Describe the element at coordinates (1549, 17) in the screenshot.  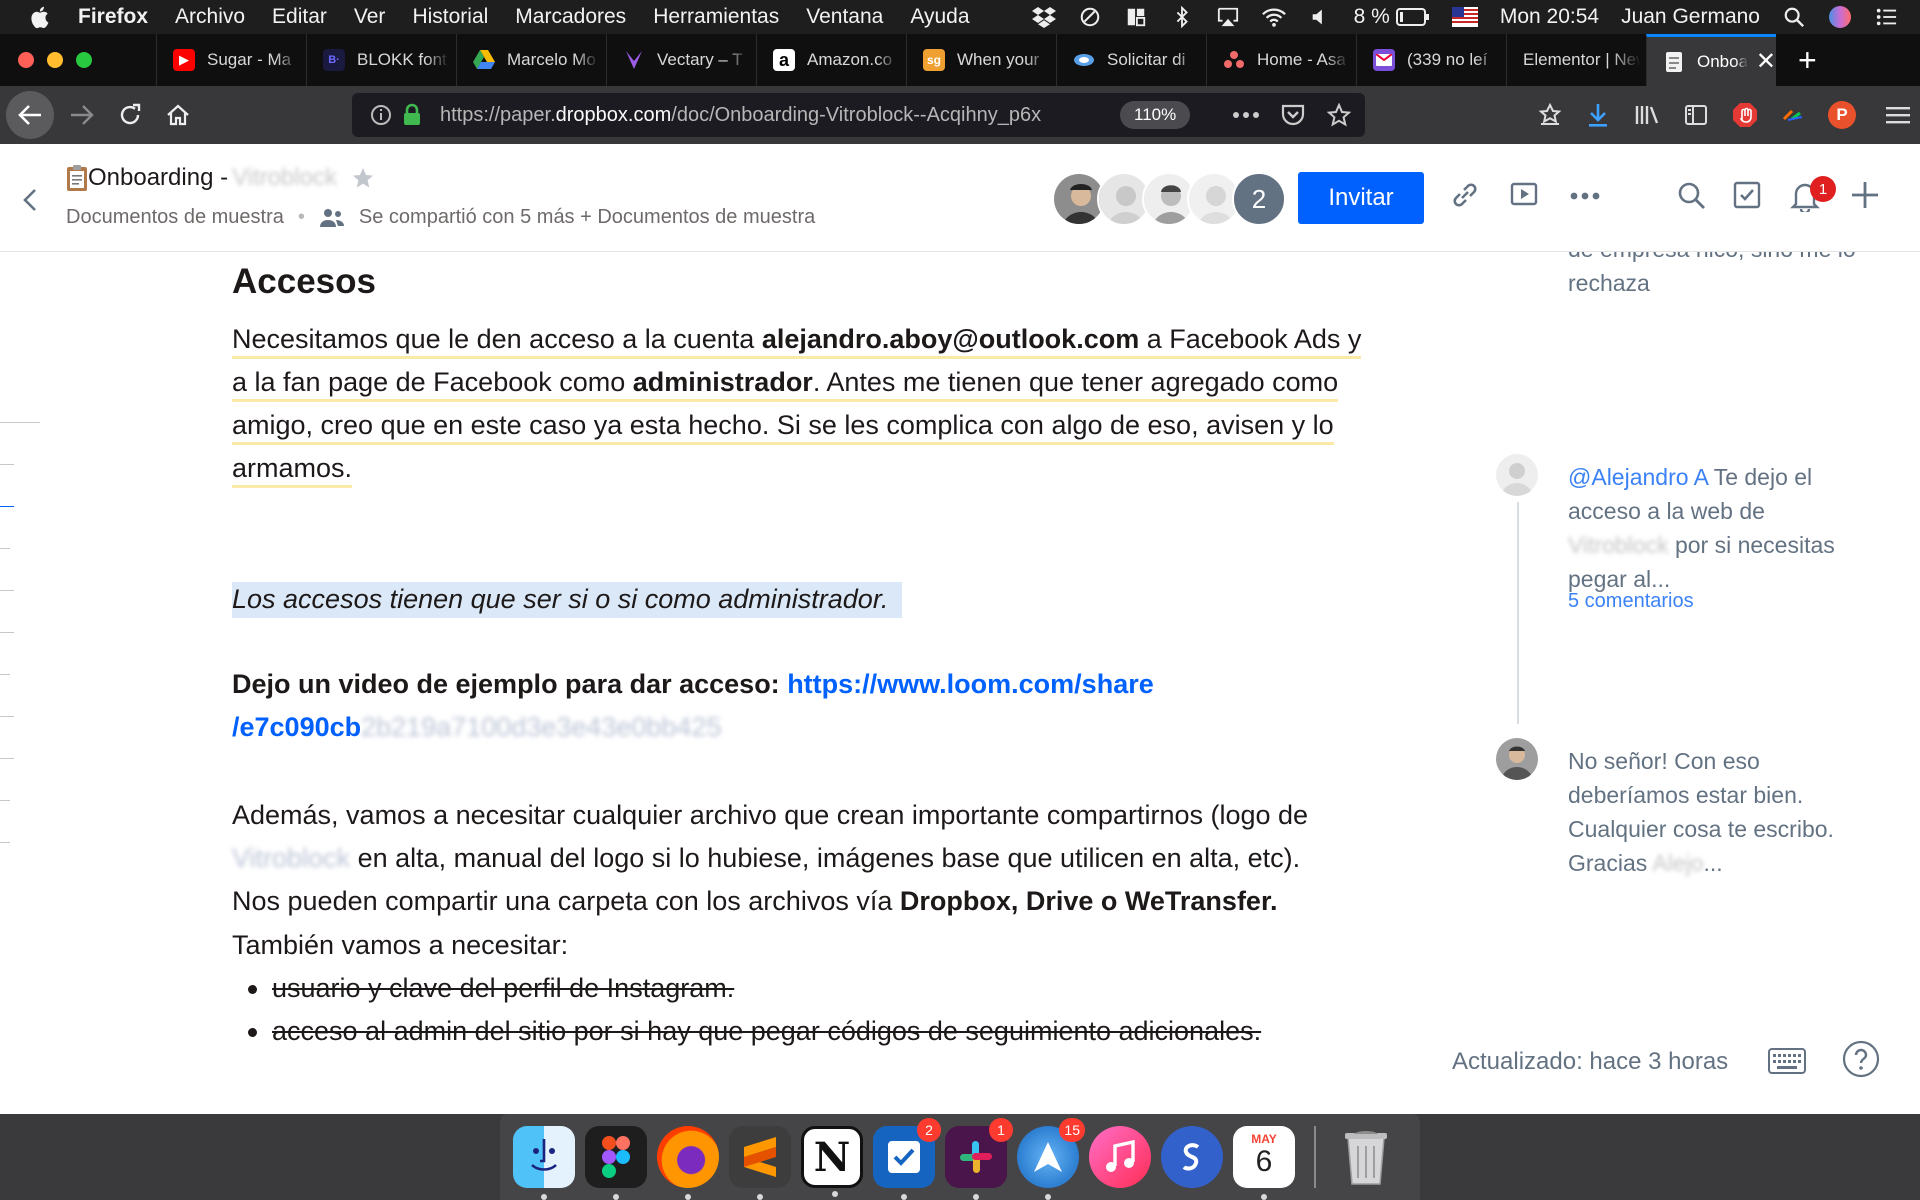
I see `menubar-clock: Mon 20:54` at that location.